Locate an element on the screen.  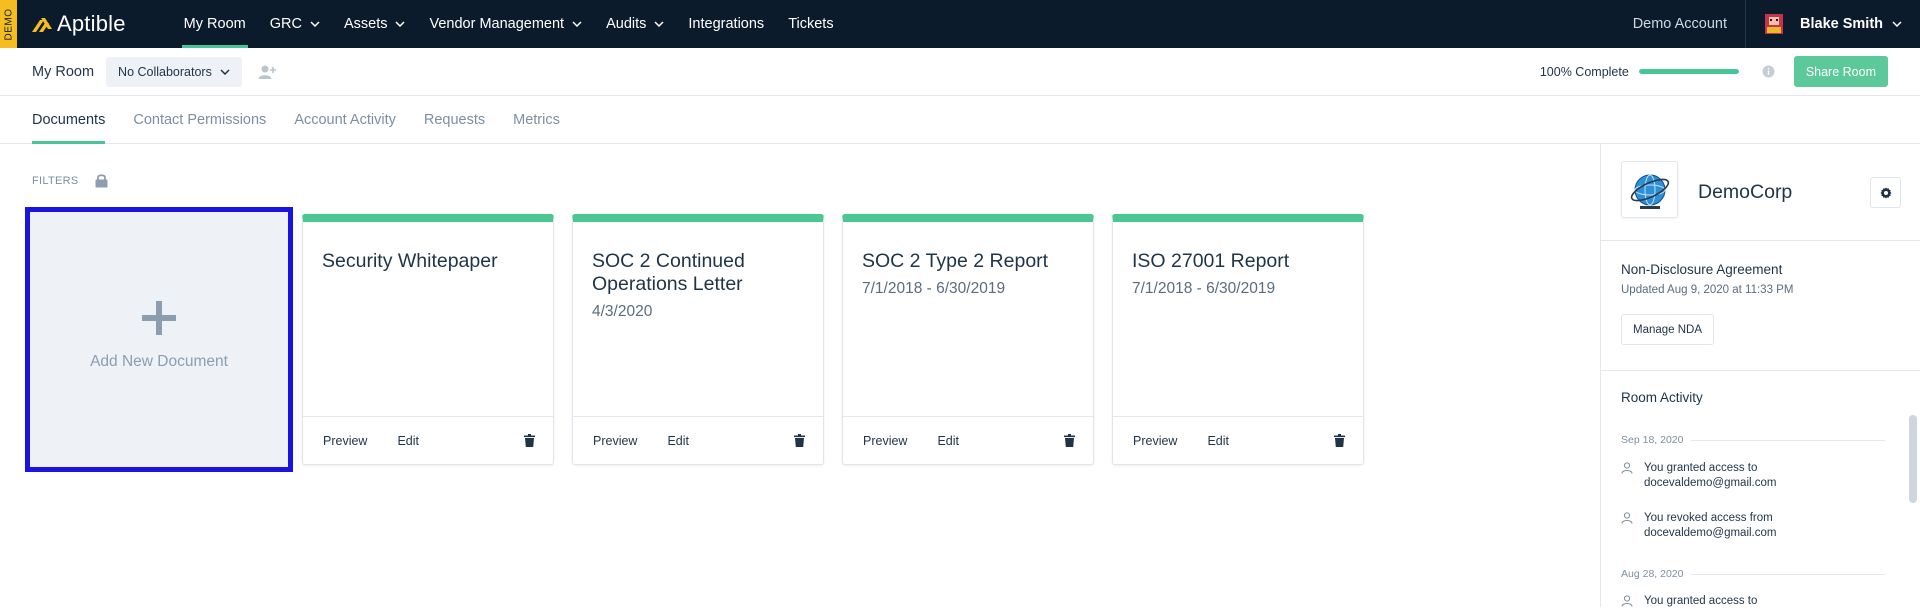
document-title-text: ISO 27001 Report is located at coordinates (1211, 261).